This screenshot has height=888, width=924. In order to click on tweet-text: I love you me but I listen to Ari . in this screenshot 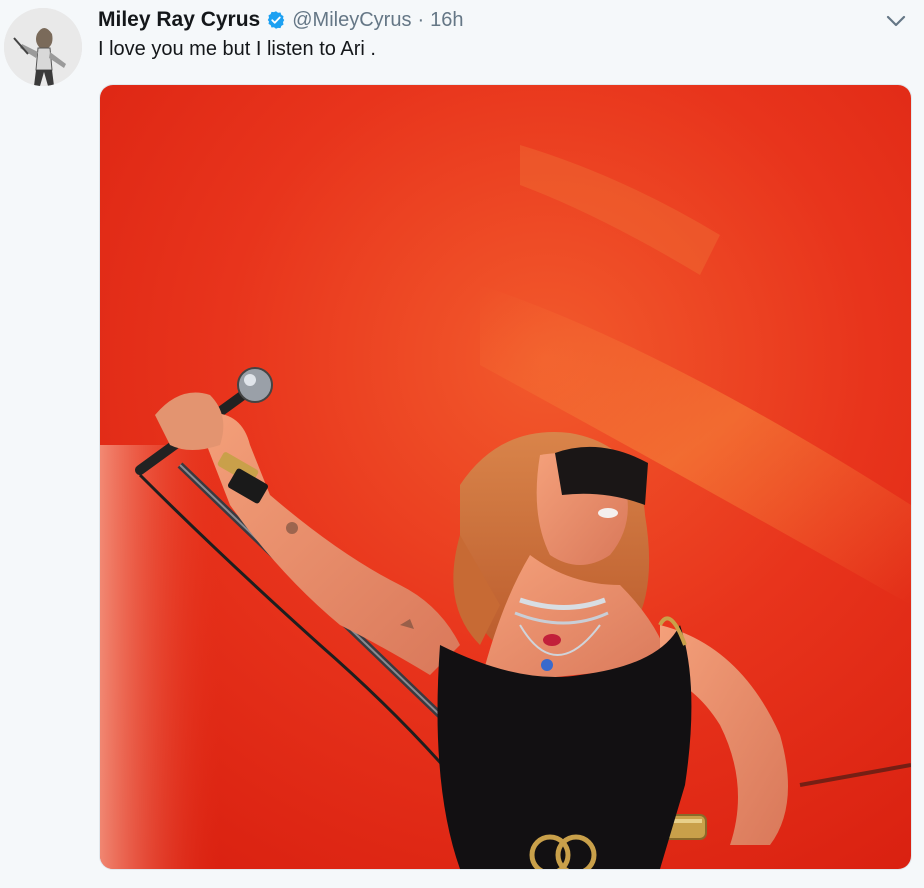, I will do `click(237, 49)`.